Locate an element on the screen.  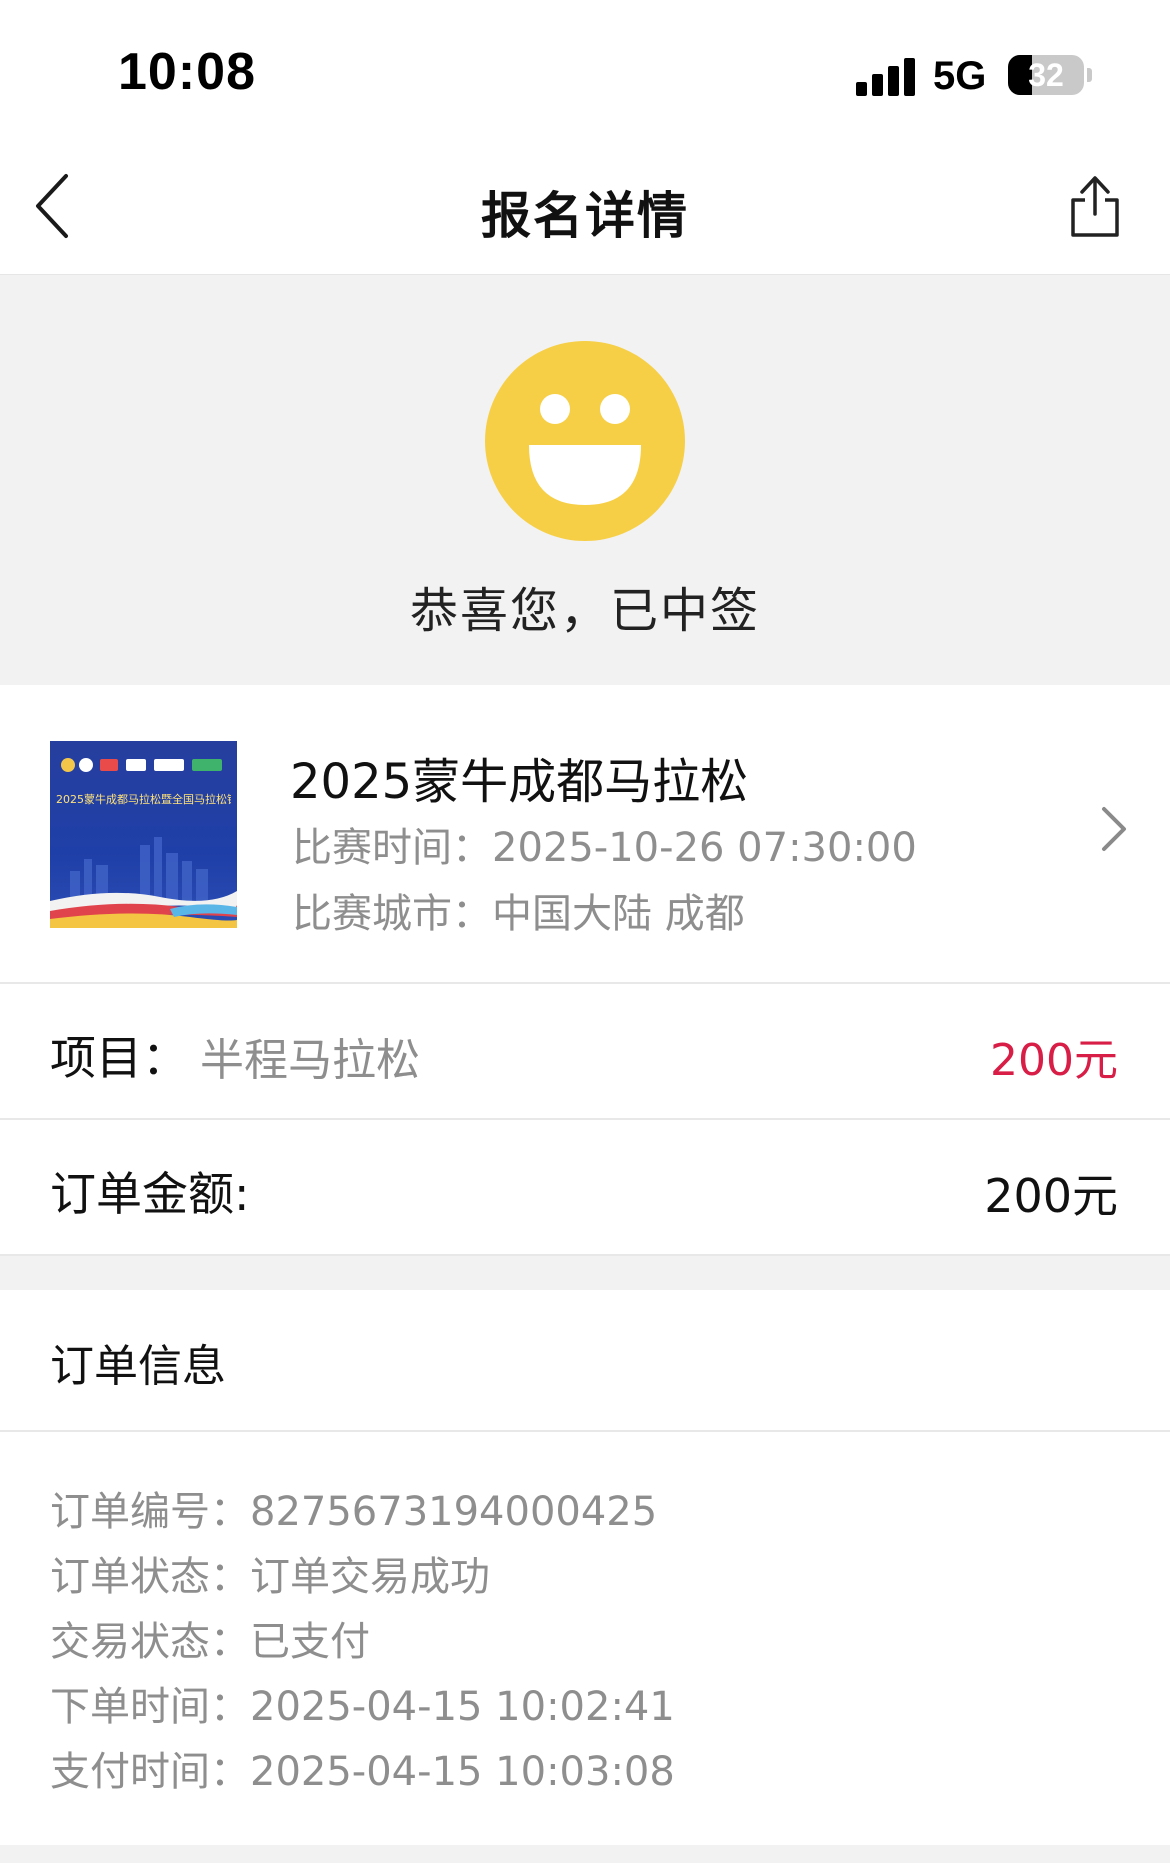
item-value: 半程马拉松 is located at coordinates (310, 1060).